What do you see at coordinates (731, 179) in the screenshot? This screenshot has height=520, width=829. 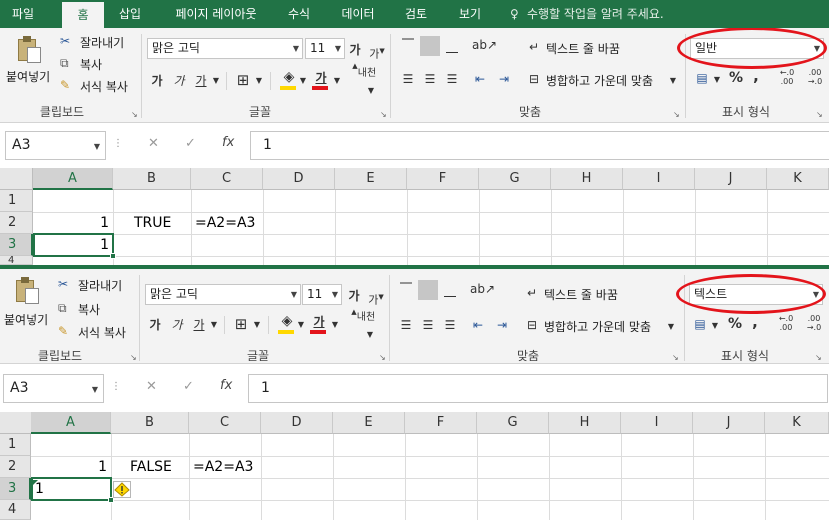 I see `column-header-j: J` at bounding box center [731, 179].